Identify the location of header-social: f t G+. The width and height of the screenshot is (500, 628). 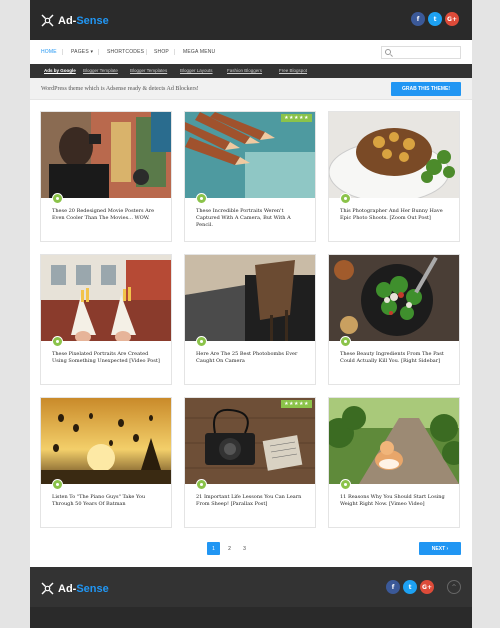
(435, 19).